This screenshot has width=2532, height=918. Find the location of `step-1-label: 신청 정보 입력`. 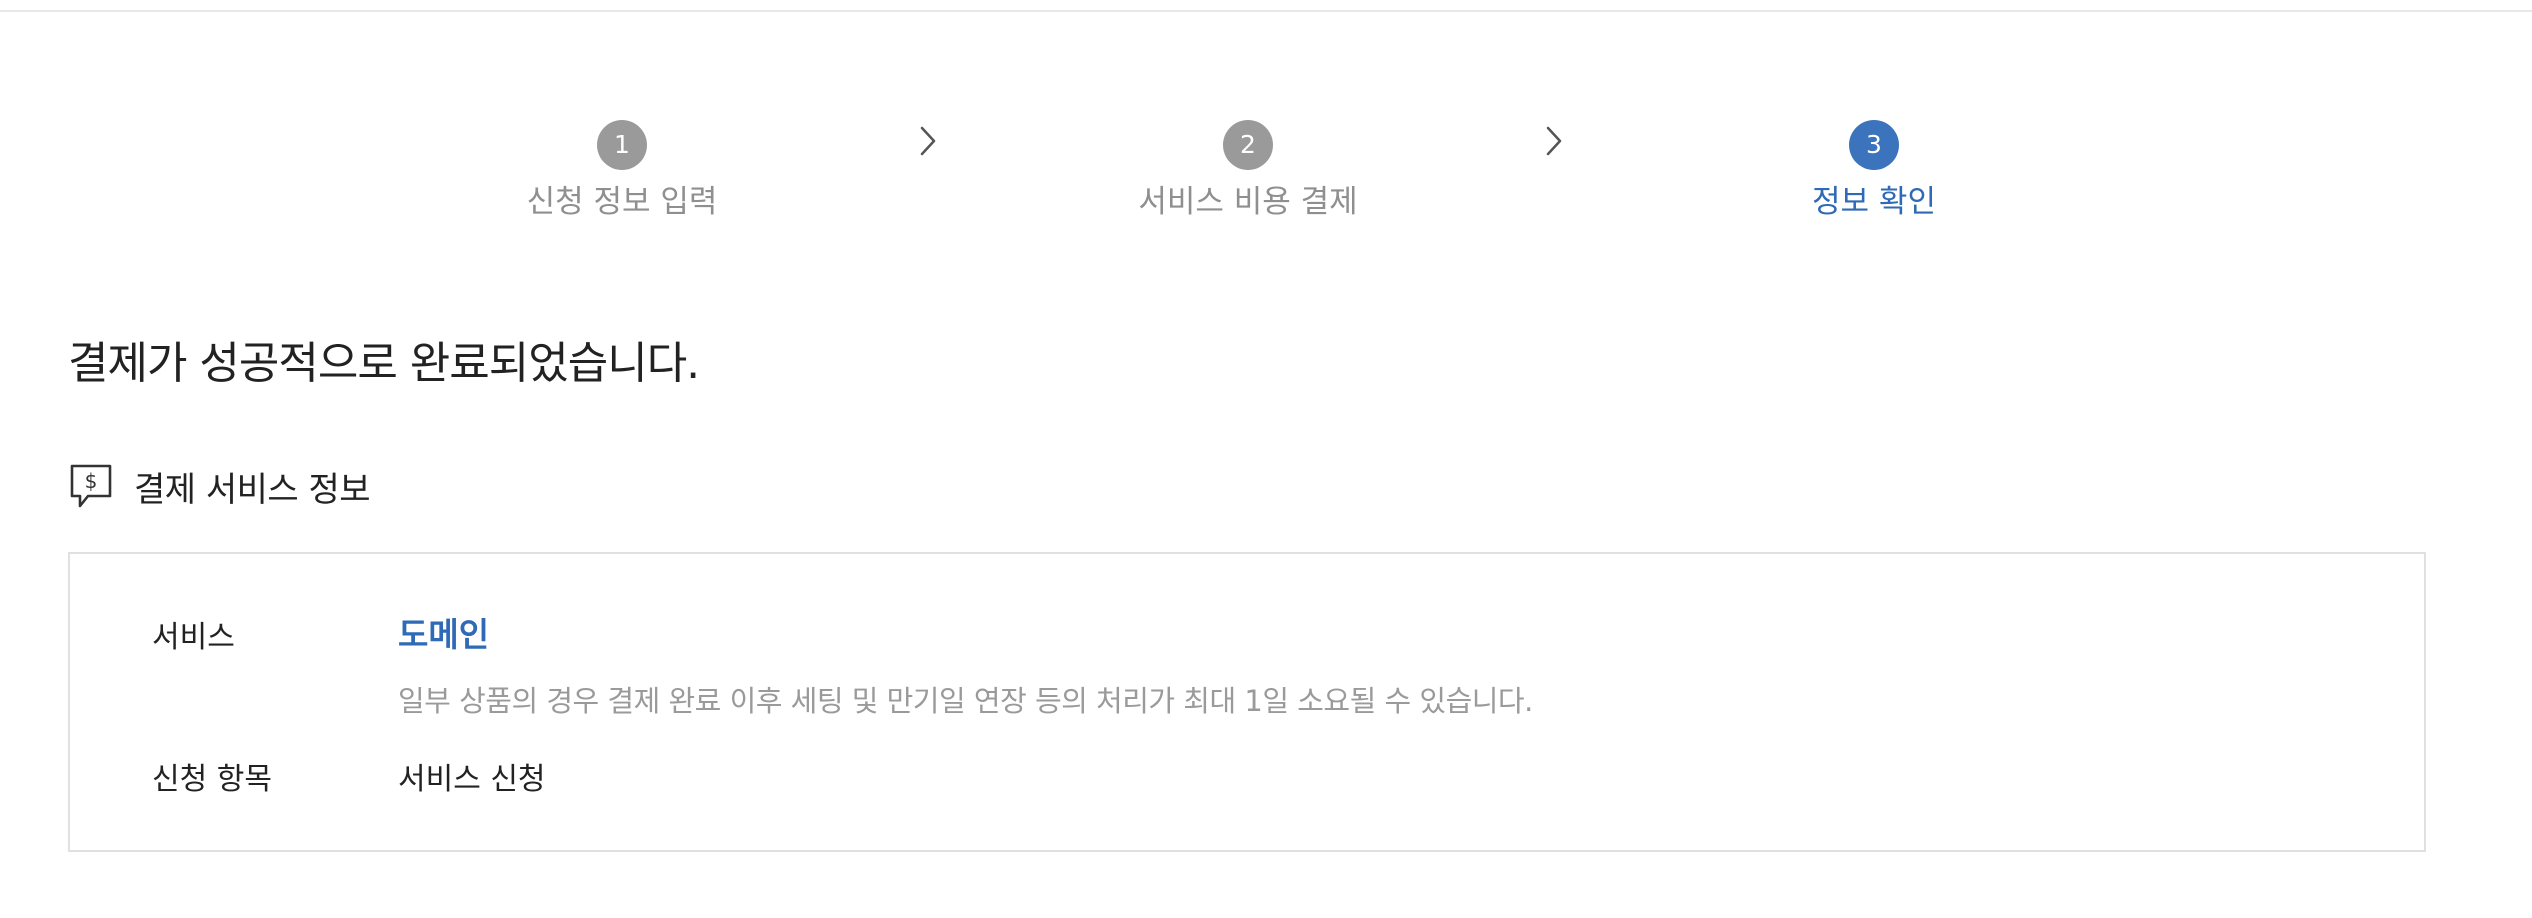

step-1-label: 신청 정보 입력 is located at coordinates (622, 202).